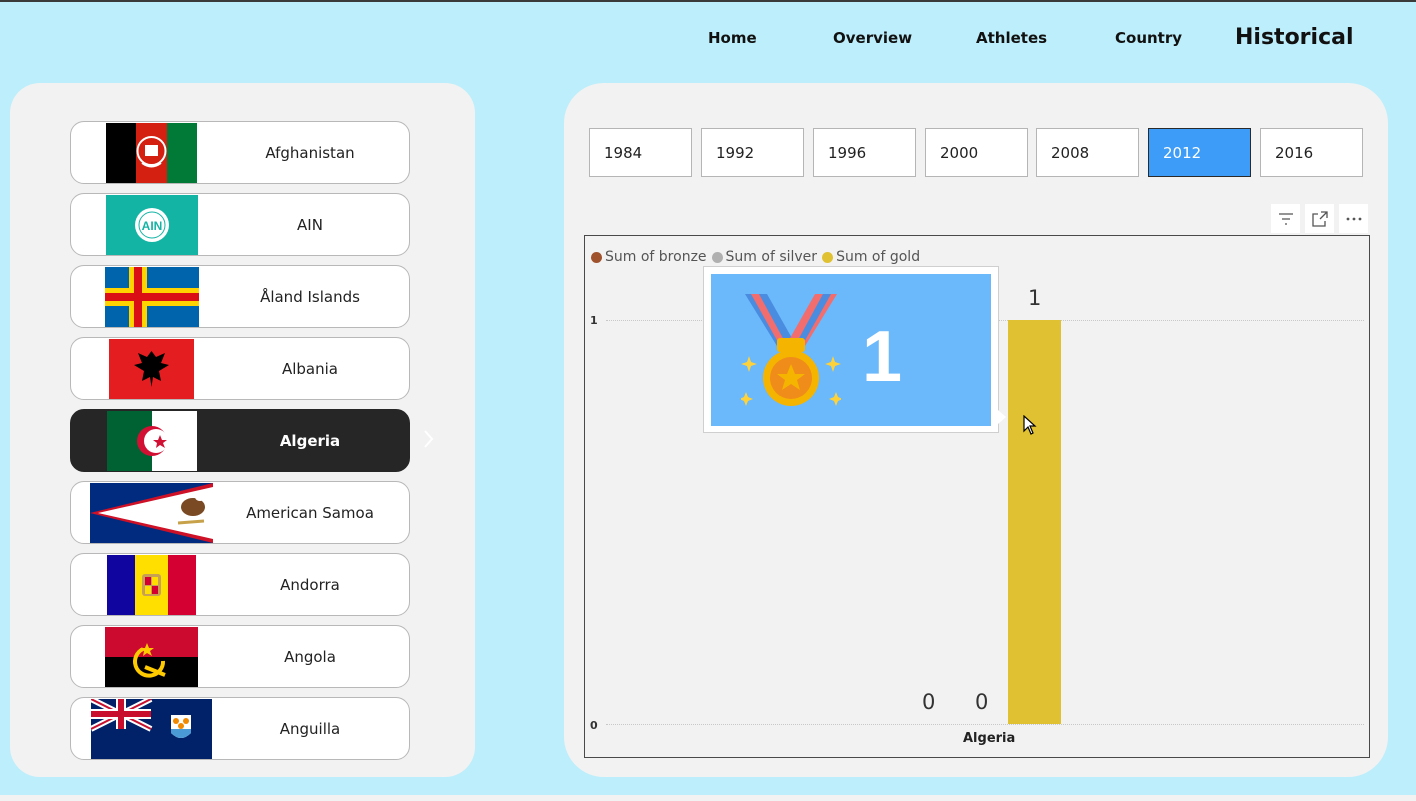 The width and height of the screenshot is (1416, 801). I want to click on legend-item-bronze: Sum of bronze, so click(649, 257).